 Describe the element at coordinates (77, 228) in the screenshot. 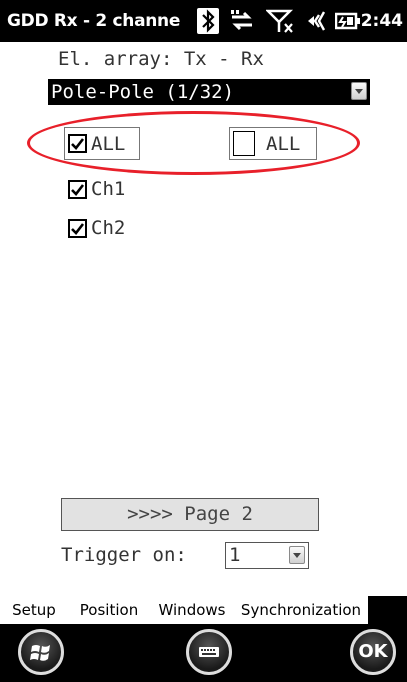

I see `ch2-checkbox` at that location.